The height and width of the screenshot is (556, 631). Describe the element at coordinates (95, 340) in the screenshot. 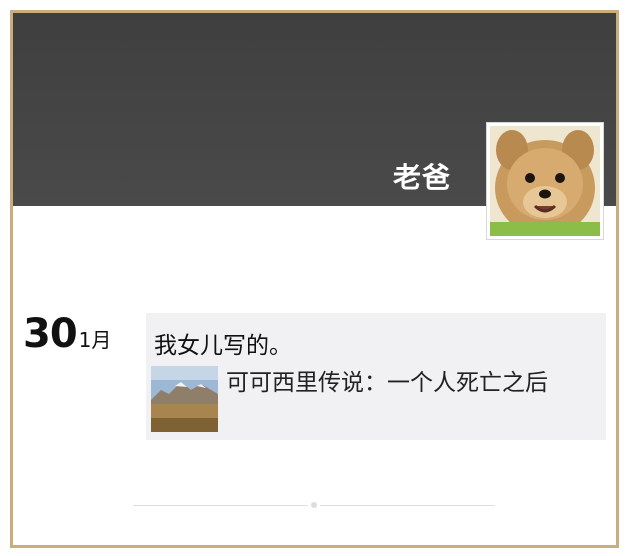

I see `post-month: 1月` at that location.